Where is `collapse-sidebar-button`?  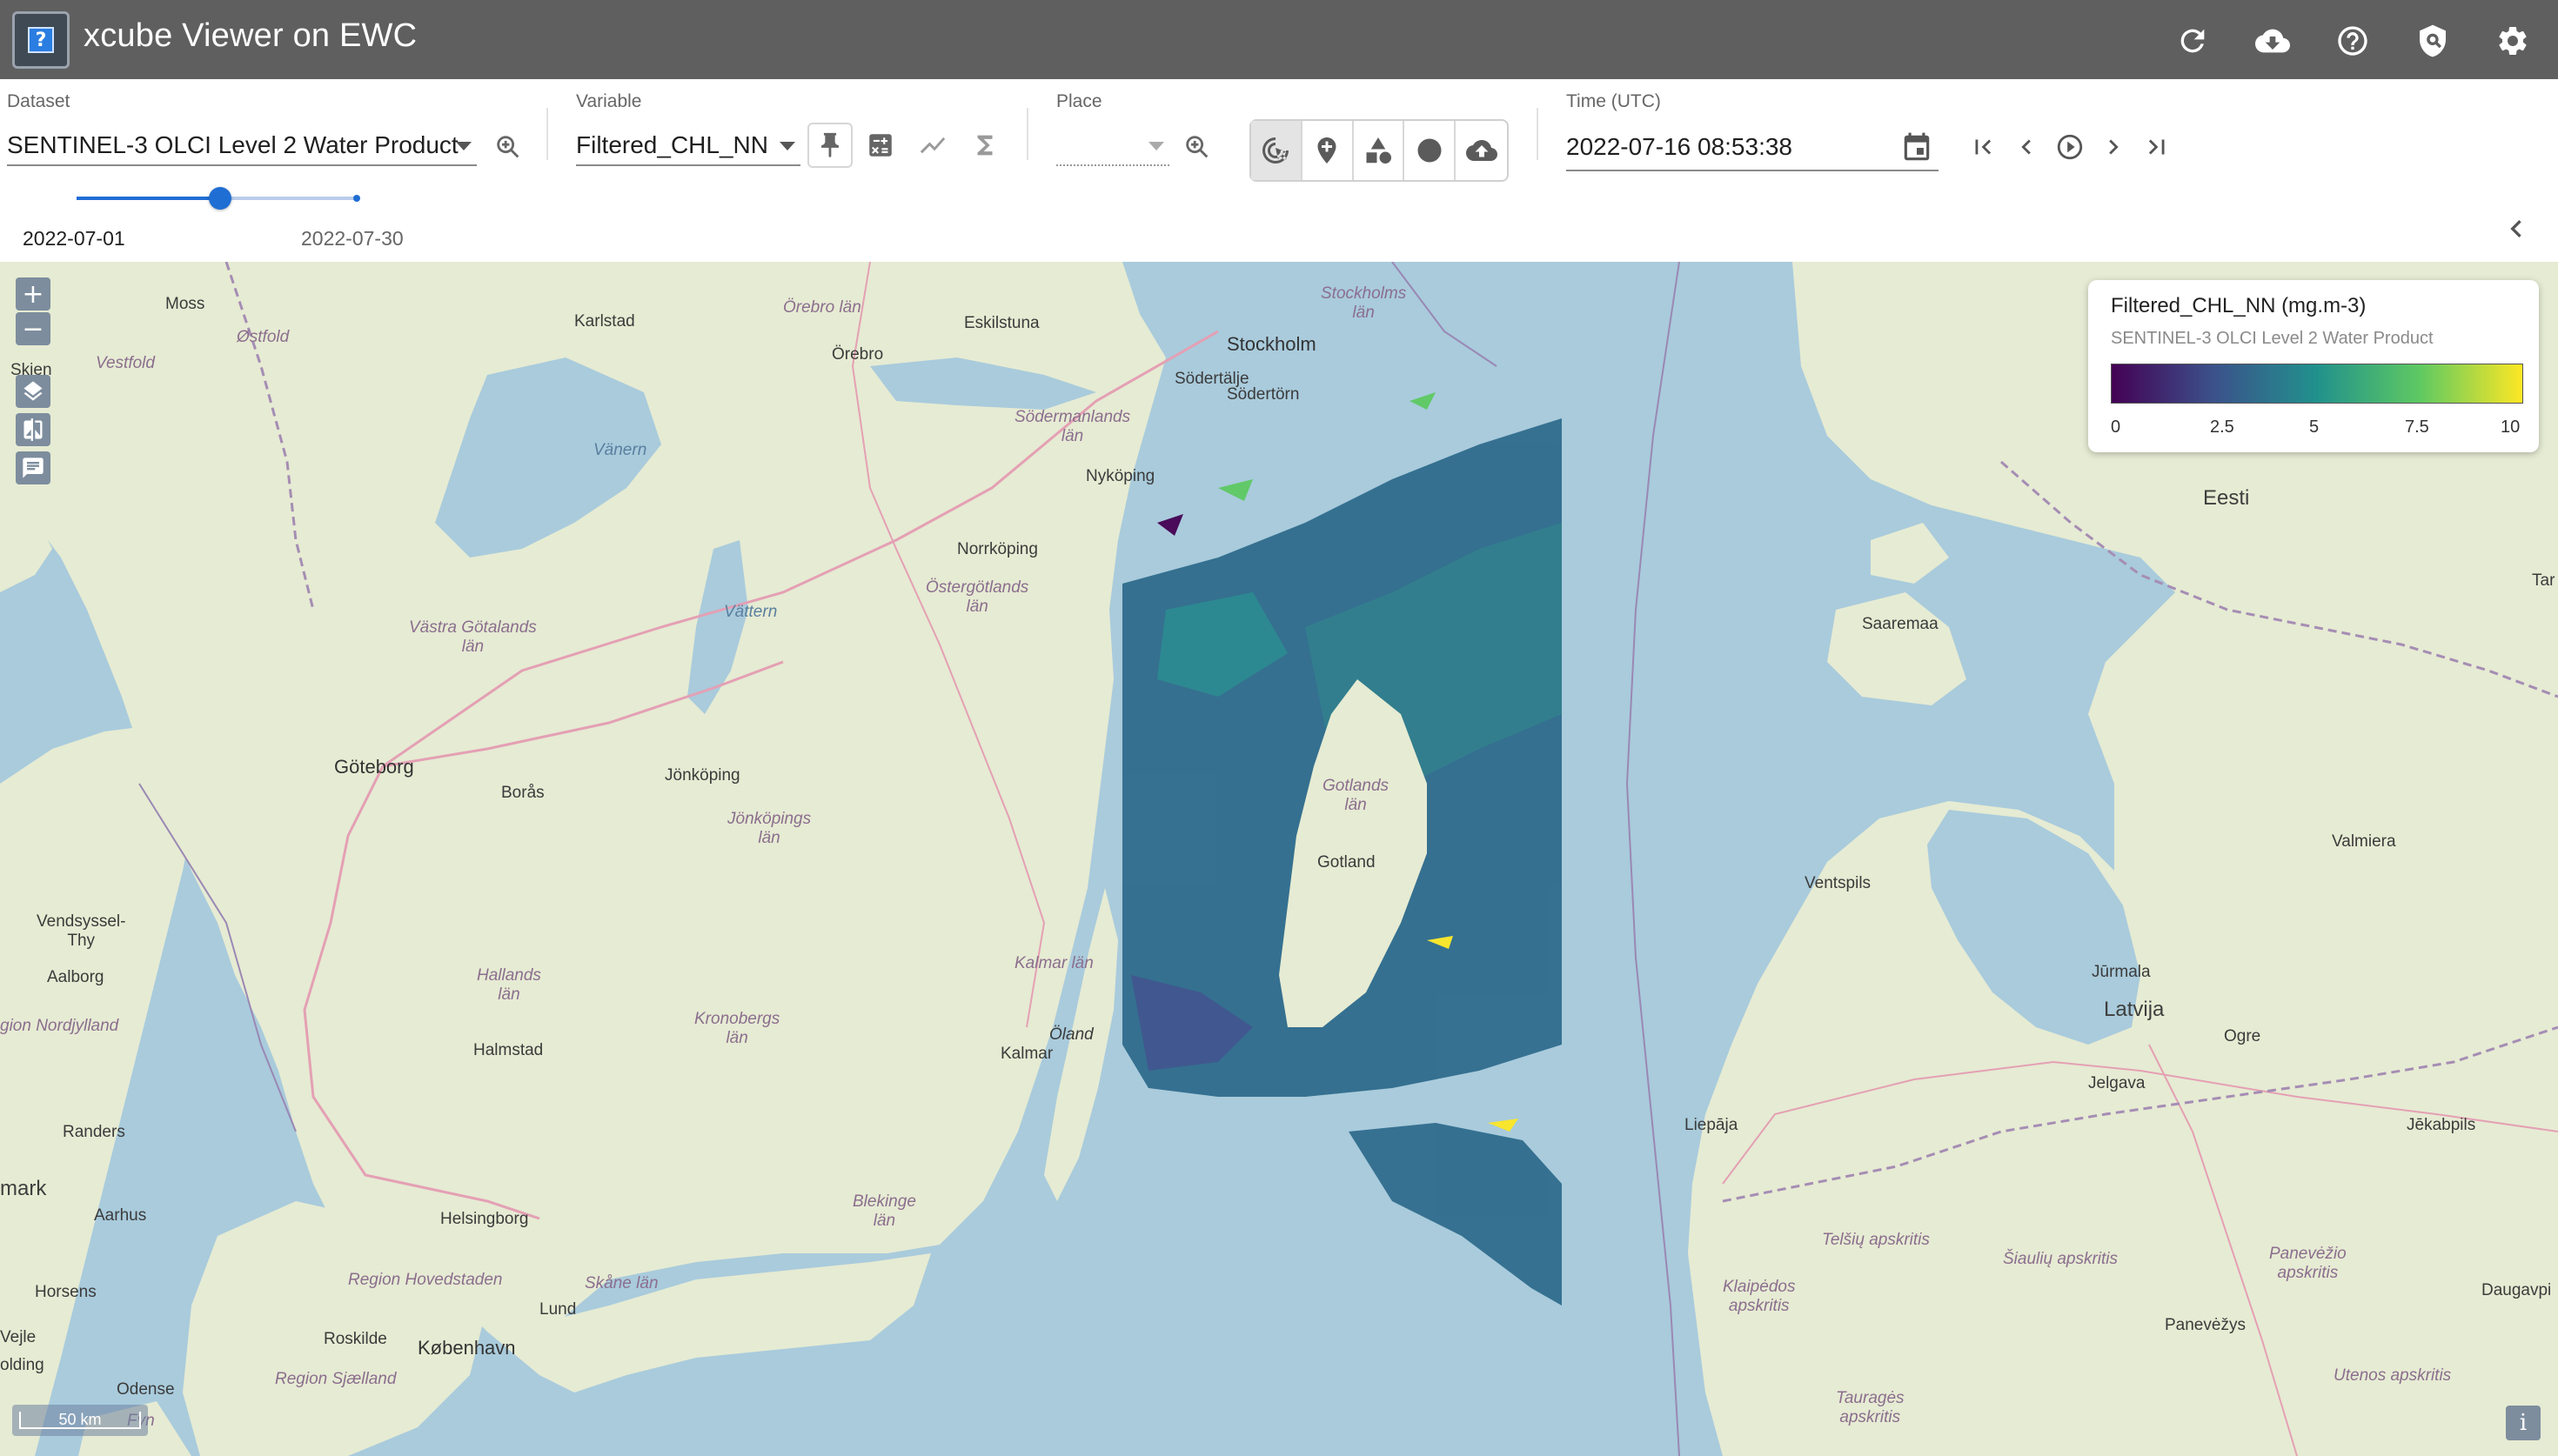 collapse-sidebar-button is located at coordinates (2516, 228).